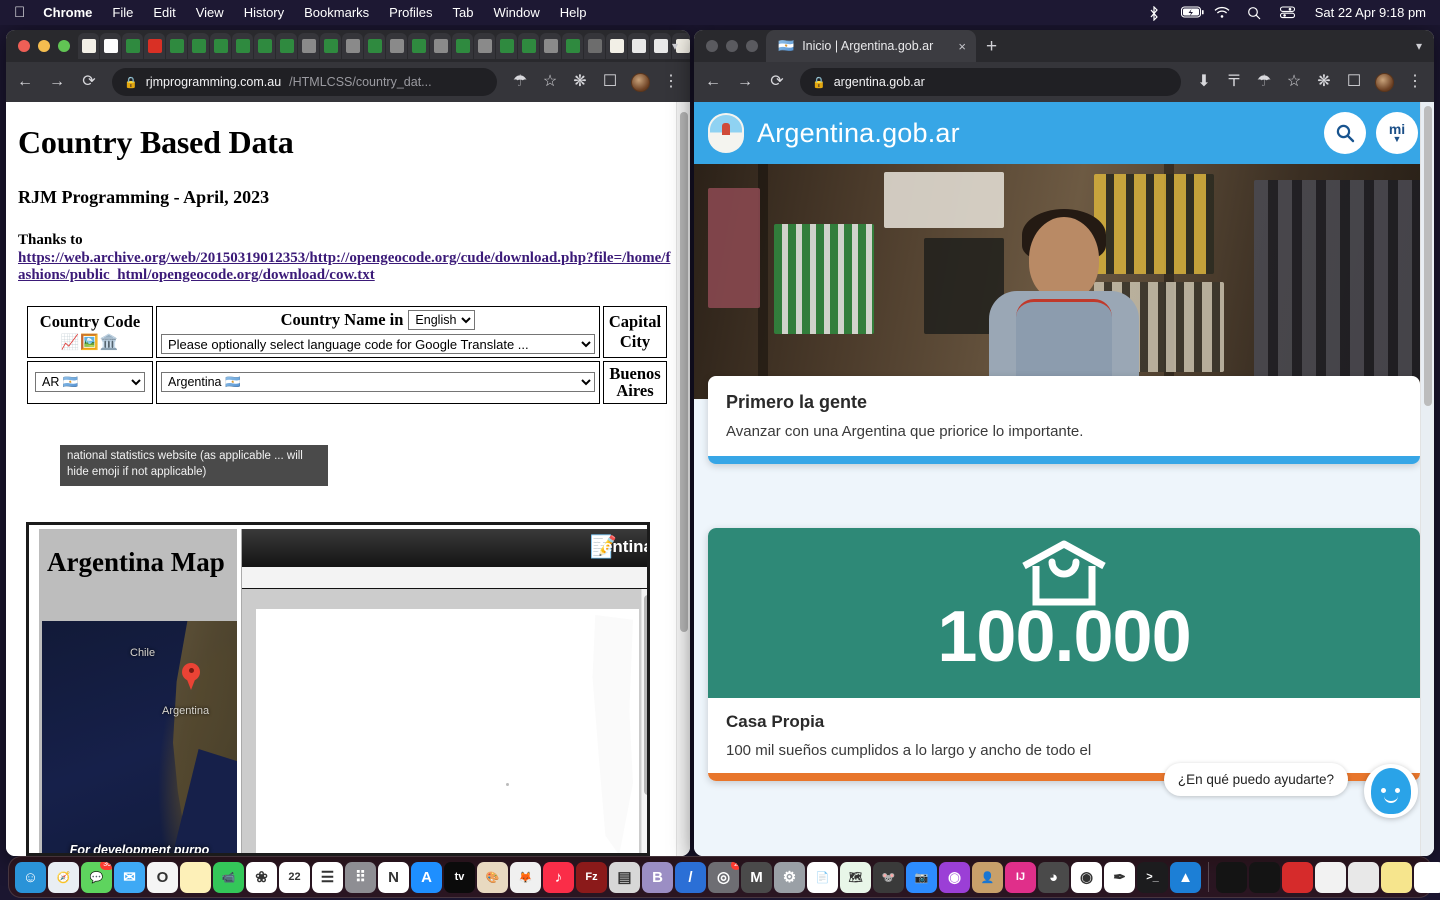  Describe the element at coordinates (294, 877) in the screenshot. I see `dock-item-calendar: 22` at that location.